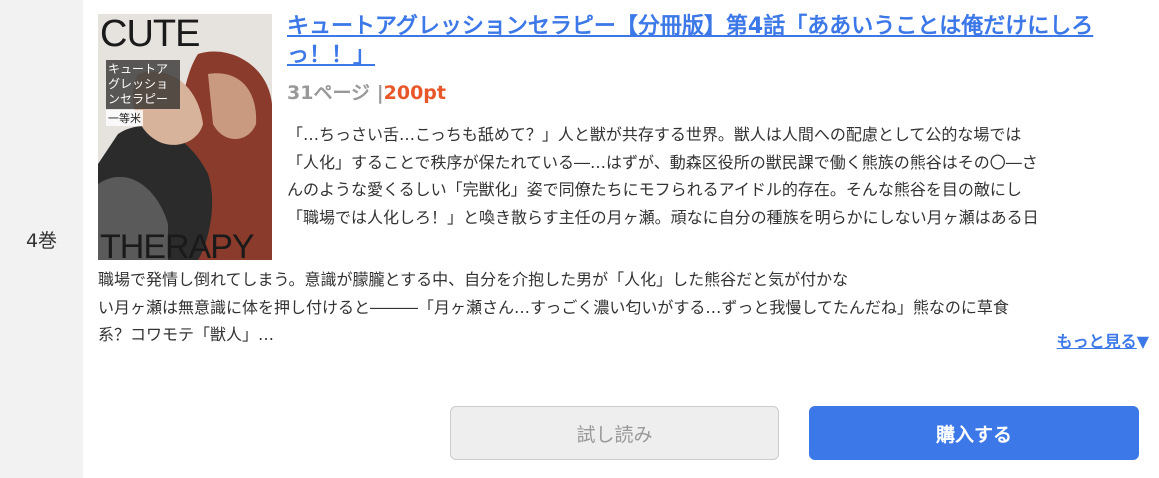 The image size is (1159, 478). I want to click on cover-image: CUTE キュートアグレッションセラピー 一等米 THERAPY, so click(185, 137).